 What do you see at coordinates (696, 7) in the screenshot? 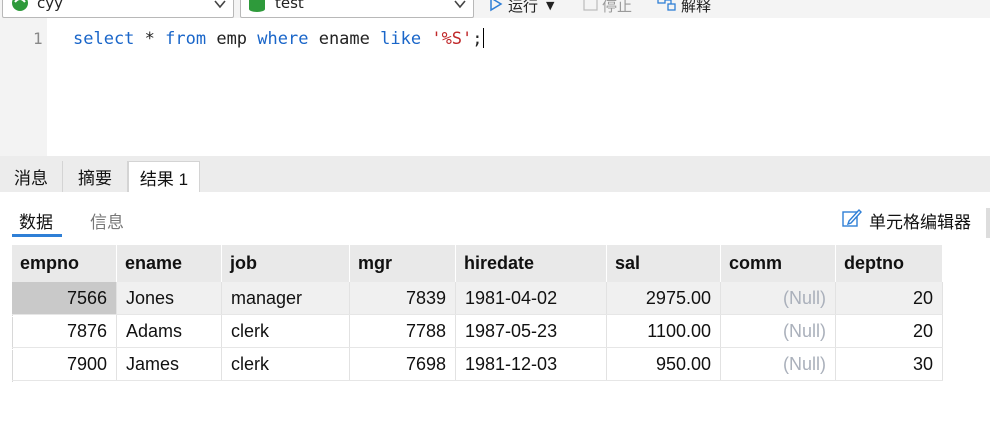
I see `explain-label: 解释` at bounding box center [696, 7].